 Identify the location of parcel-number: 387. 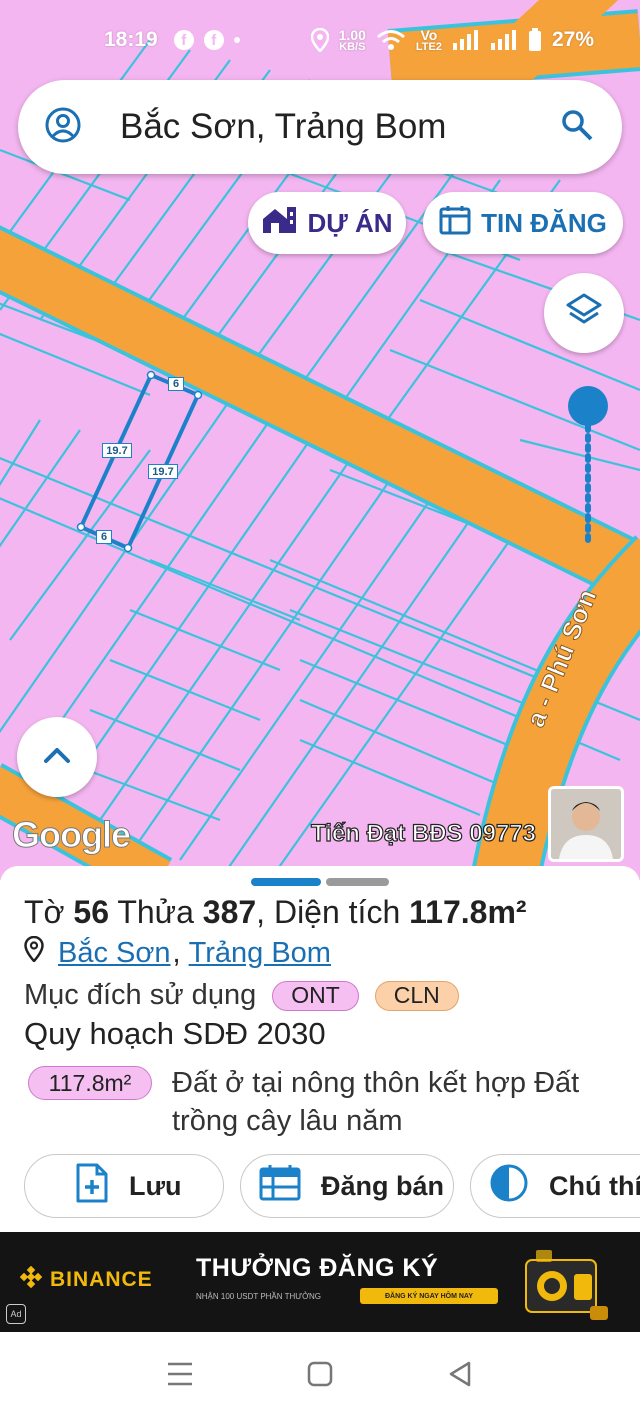
(229, 912).